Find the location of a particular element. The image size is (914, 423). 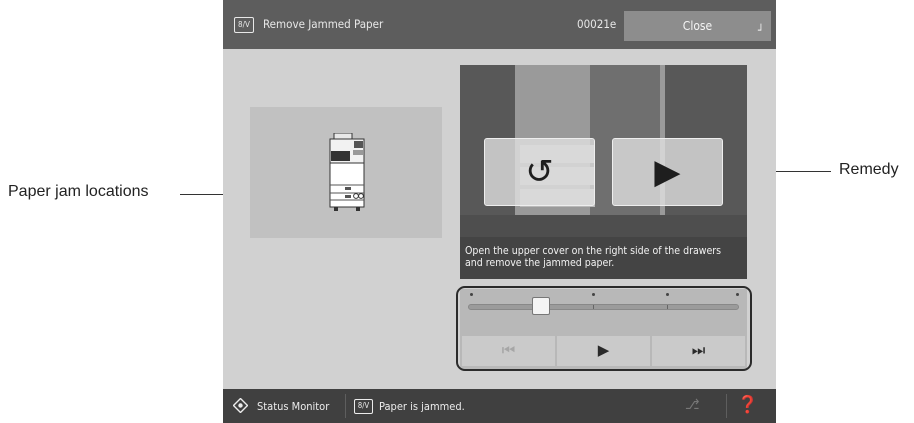

error-info-icon: ⎇ is located at coordinates (692, 405).